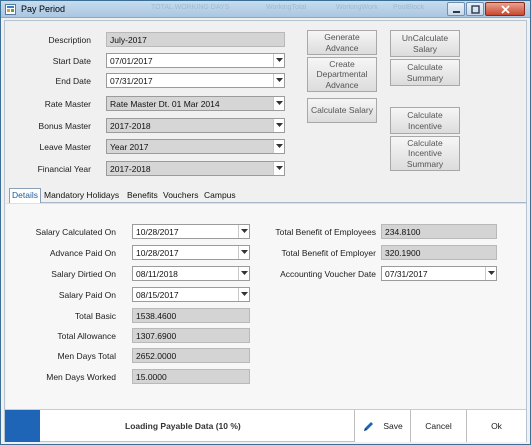  What do you see at coordinates (357, 7) in the screenshot?
I see `ghost-title: WorkingWork` at bounding box center [357, 7].